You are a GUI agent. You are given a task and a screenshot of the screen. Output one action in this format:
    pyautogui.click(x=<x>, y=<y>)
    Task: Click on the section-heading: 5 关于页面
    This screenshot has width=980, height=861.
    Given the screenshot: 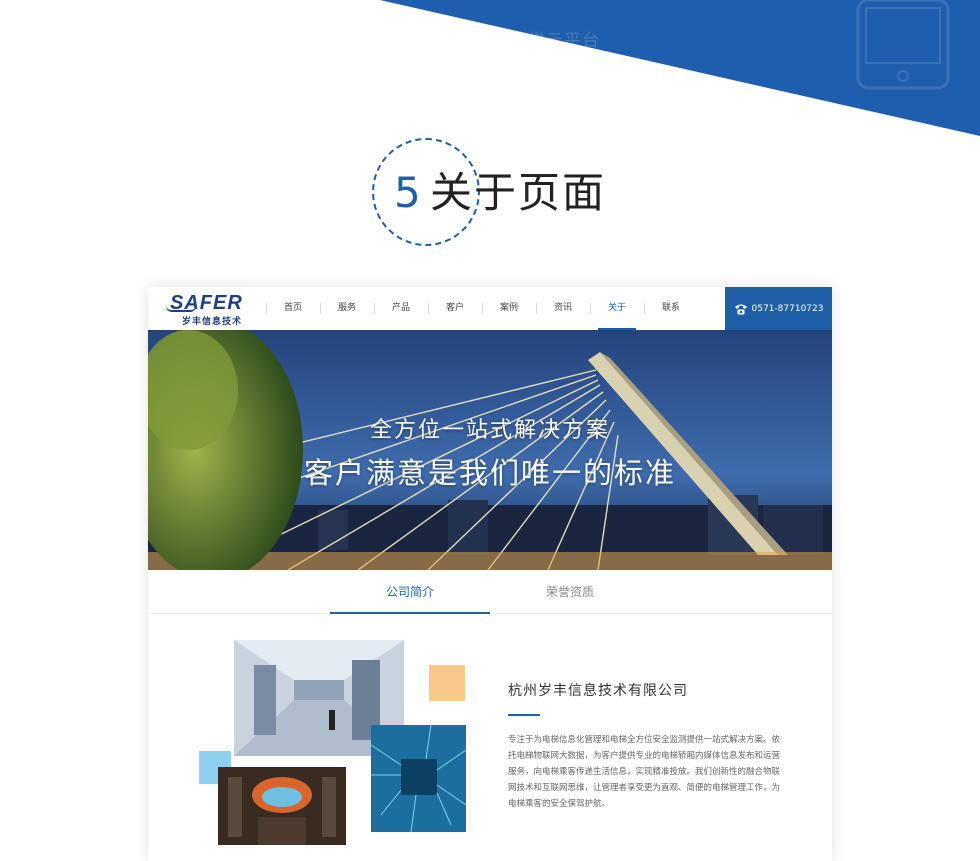 What is the action you would take?
    pyautogui.click(x=502, y=193)
    